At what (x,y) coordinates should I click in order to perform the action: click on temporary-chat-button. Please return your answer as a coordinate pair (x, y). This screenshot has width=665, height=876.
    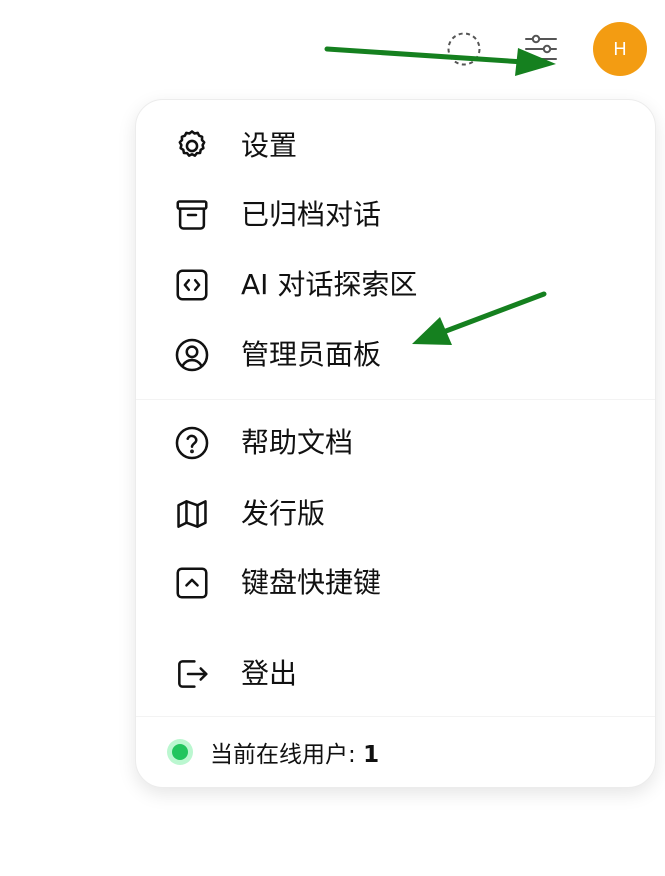
    Looking at the image, I should click on (464, 49).